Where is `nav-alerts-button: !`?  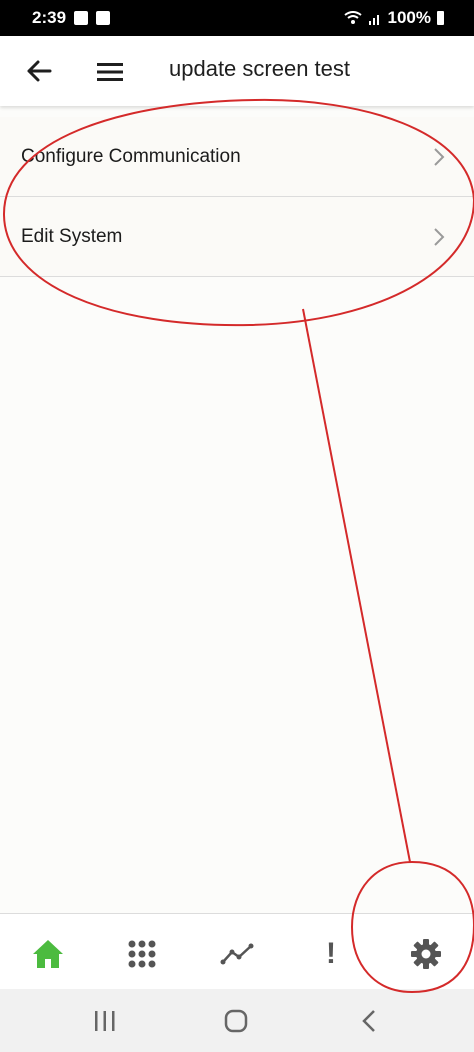
nav-alerts-button: ! is located at coordinates (331, 954).